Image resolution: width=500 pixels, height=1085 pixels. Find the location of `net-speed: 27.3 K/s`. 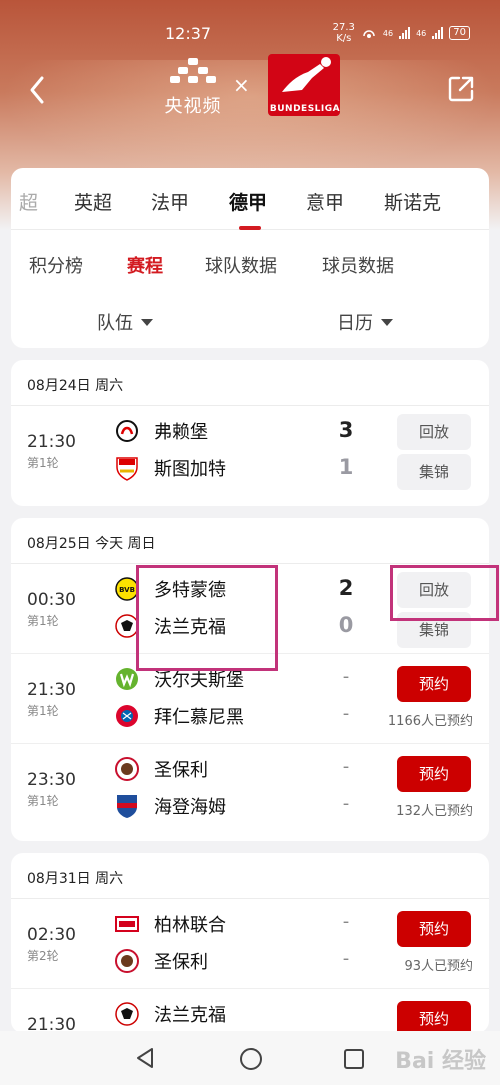

net-speed: 27.3 K/s is located at coordinates (344, 33).